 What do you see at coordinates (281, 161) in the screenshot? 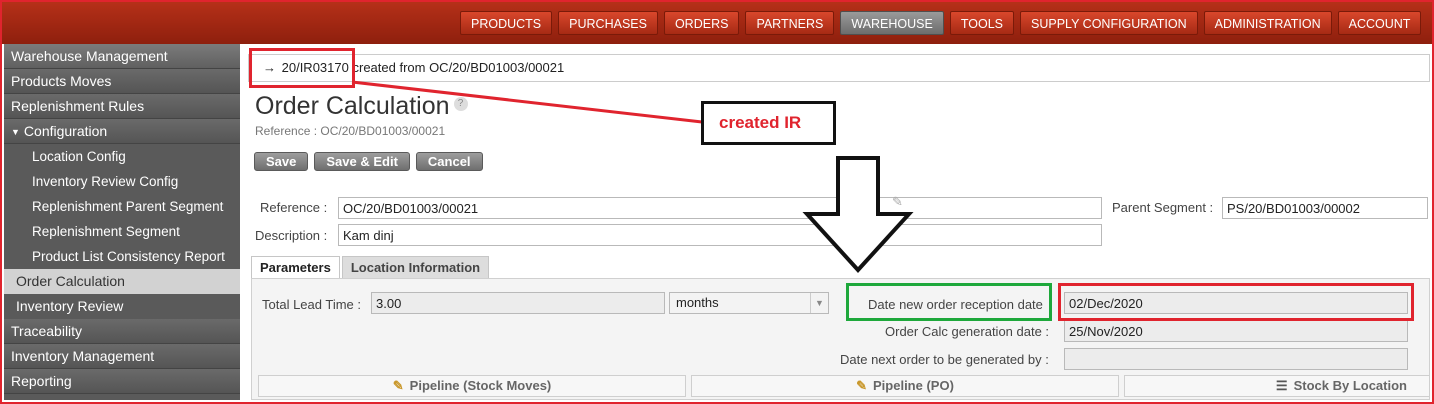
I see `save-button: Save` at bounding box center [281, 161].